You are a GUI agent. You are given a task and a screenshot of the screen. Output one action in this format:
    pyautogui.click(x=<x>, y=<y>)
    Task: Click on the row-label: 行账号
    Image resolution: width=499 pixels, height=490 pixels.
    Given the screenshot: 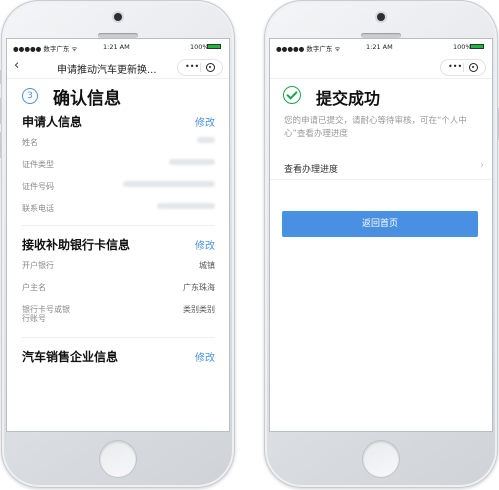 What is the action you would take?
    pyautogui.click(x=34, y=318)
    